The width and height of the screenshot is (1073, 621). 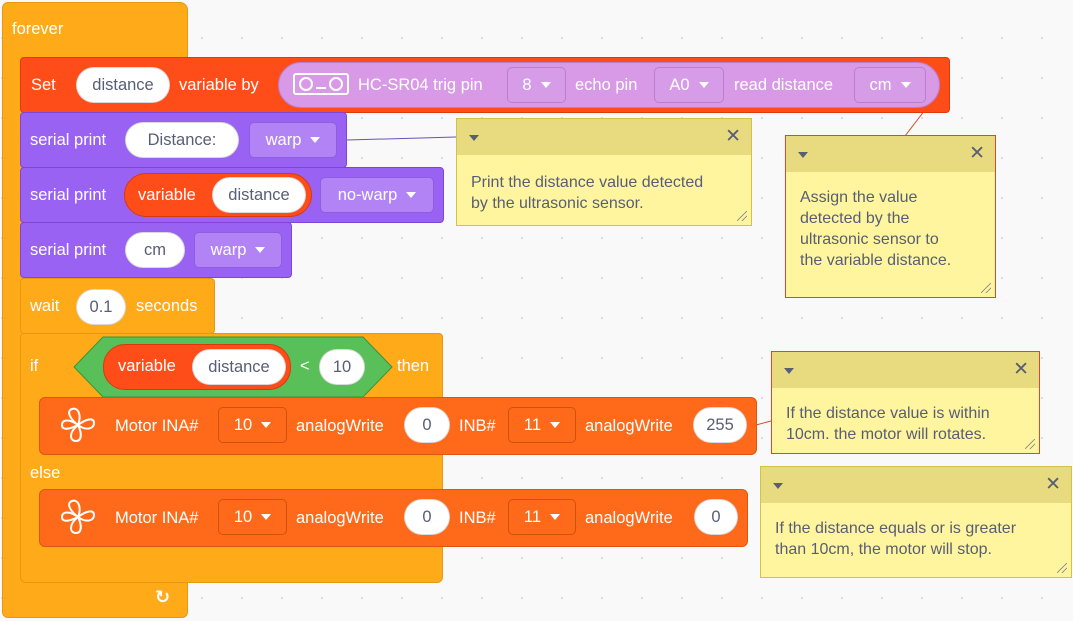 I want to click on note-text-line: If the distance value is within, so click(x=888, y=413).